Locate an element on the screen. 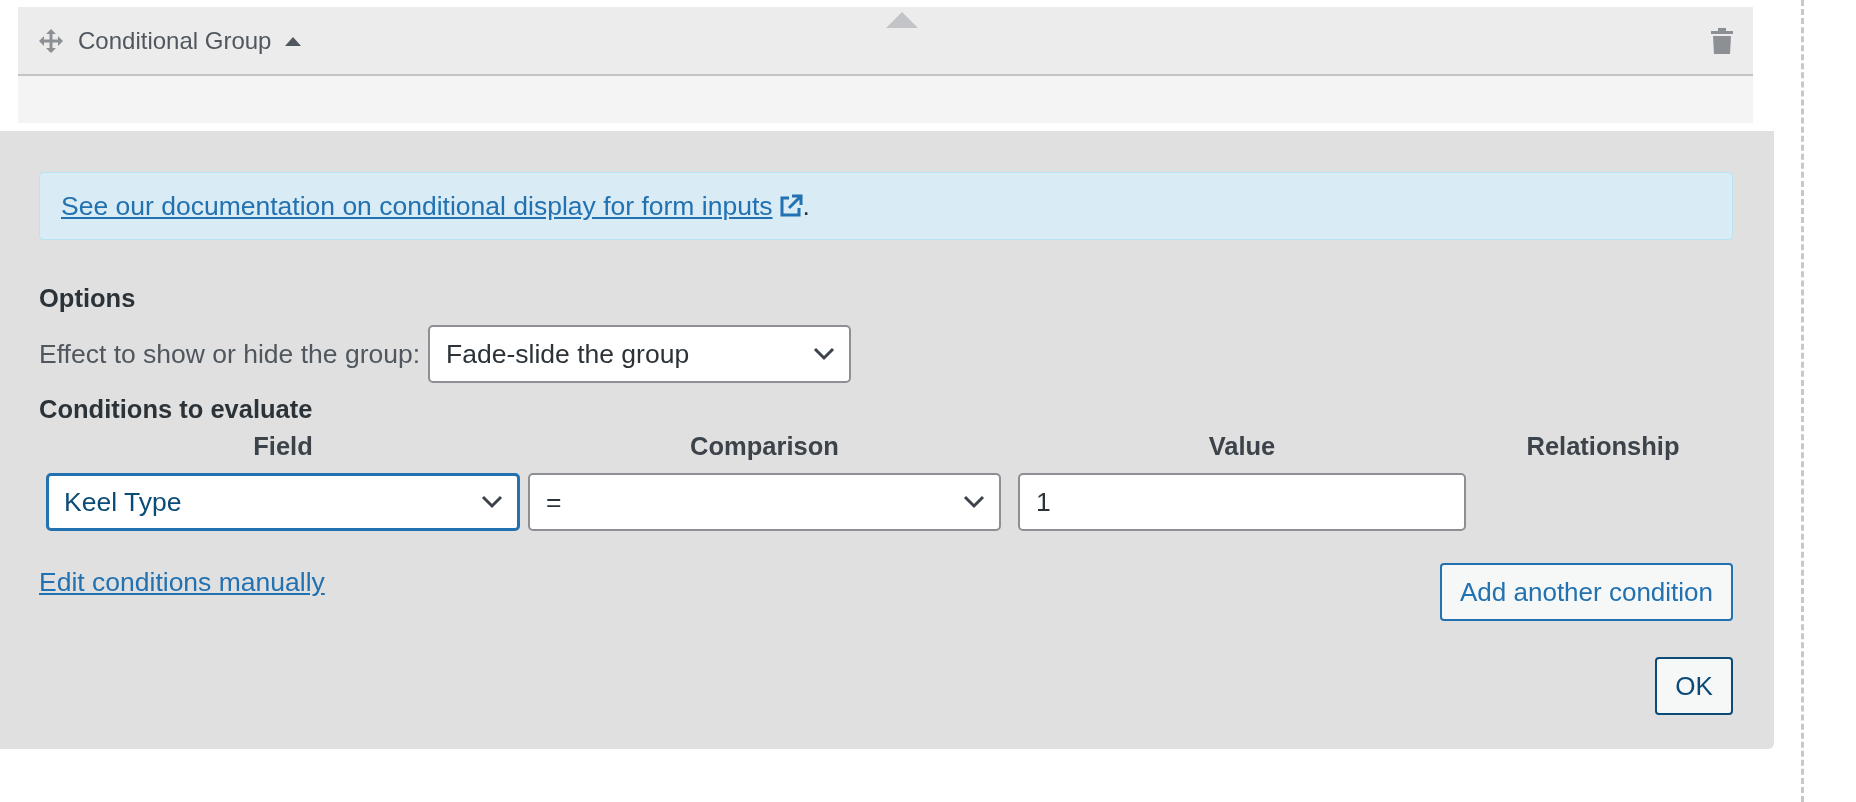 The width and height of the screenshot is (1856, 802). column-header: Comparison is located at coordinates (764, 447).